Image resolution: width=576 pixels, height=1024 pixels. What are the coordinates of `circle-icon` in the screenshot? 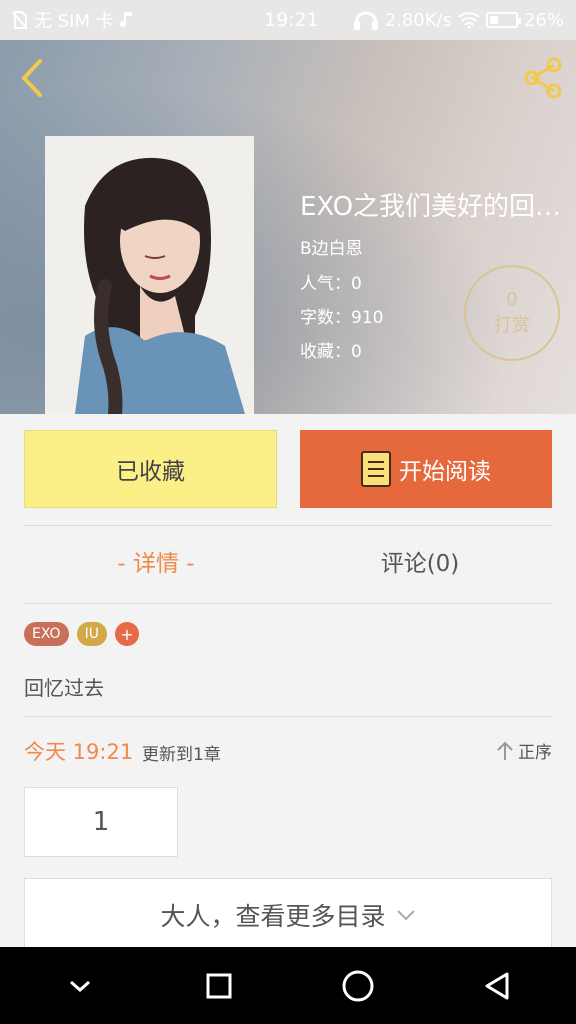 It's located at (357, 985).